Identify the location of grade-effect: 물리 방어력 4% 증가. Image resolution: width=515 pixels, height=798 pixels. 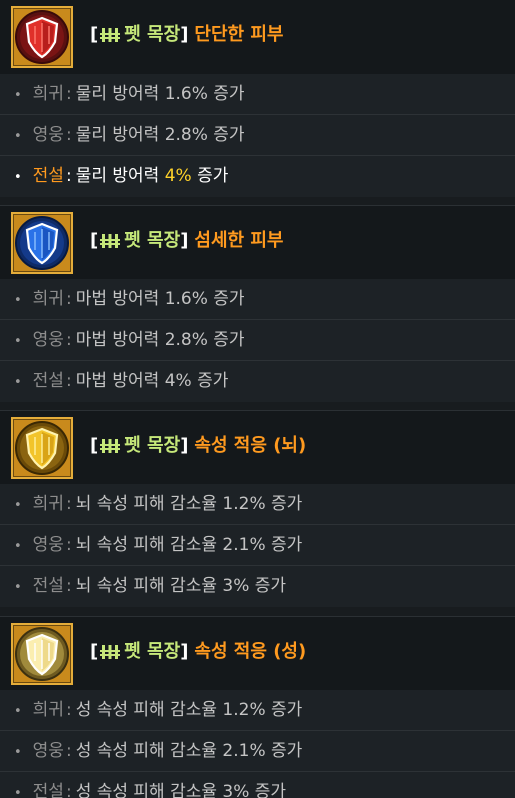
(152, 176).